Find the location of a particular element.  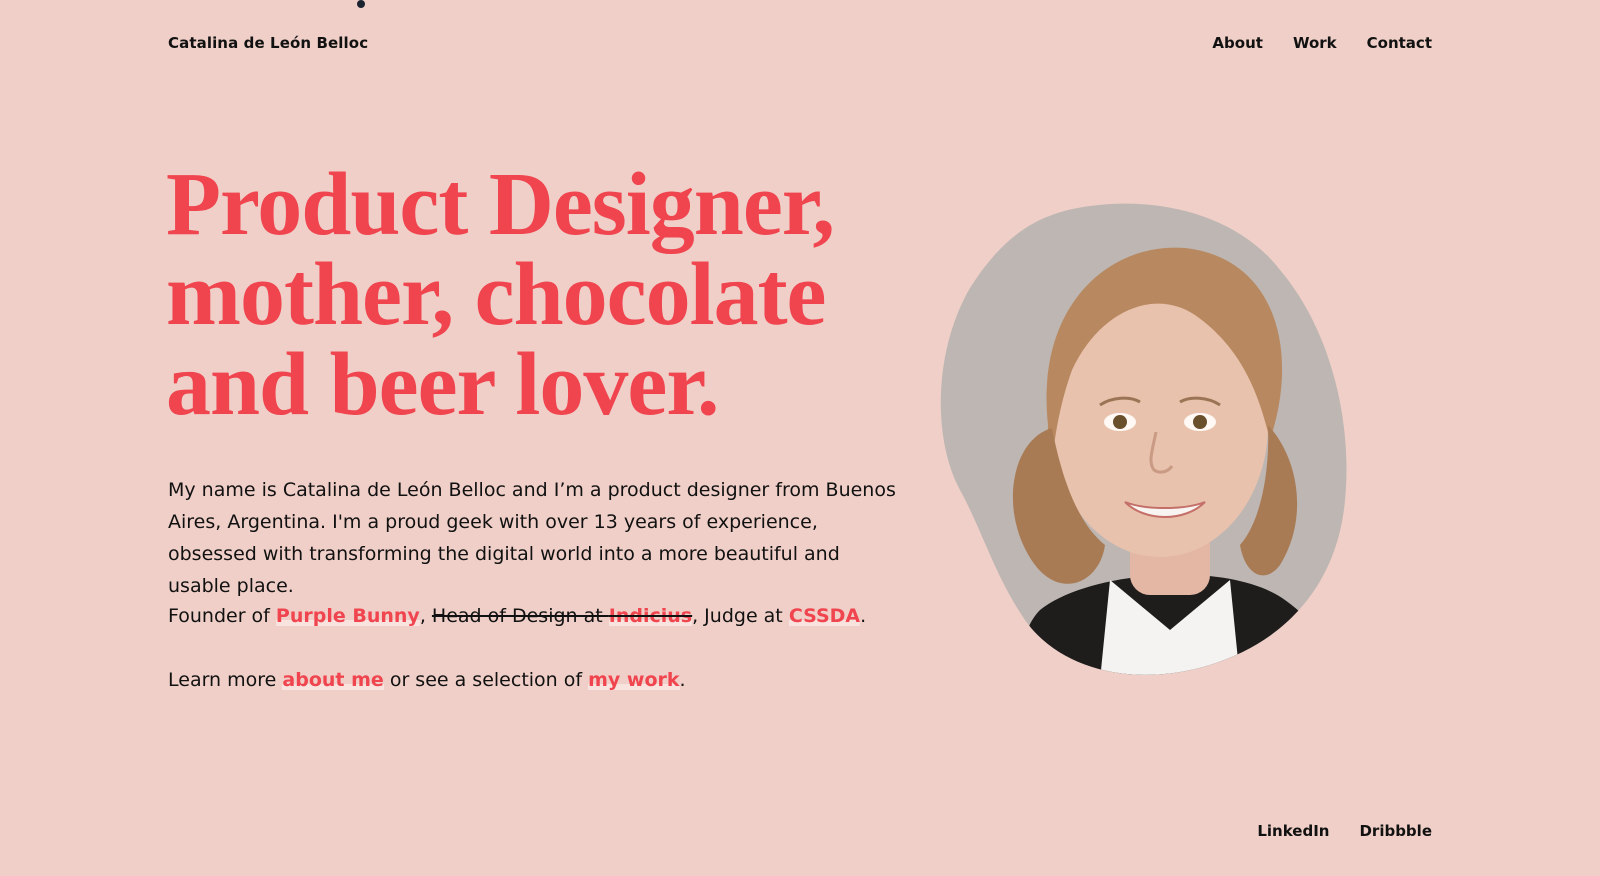

headline-line: and beer lover. is located at coordinates (443, 384).